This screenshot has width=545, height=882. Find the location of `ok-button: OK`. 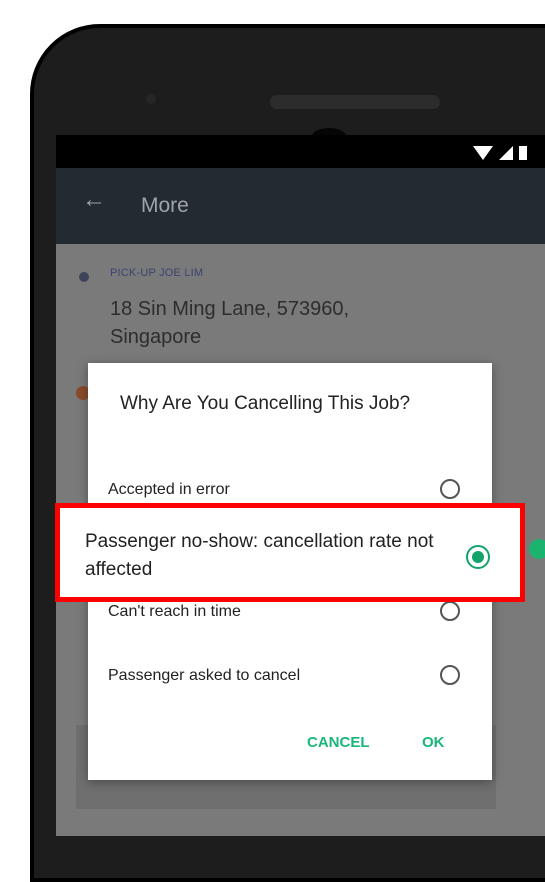

ok-button: OK is located at coordinates (433, 742).